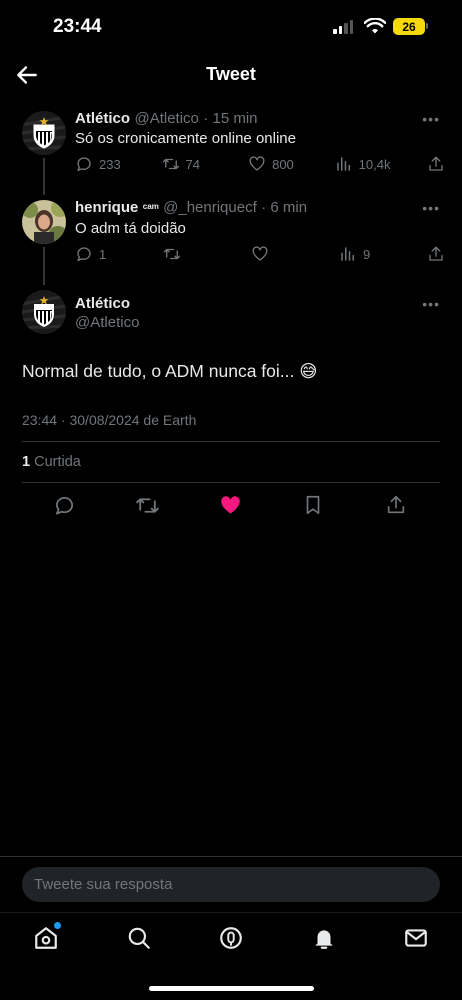 The height and width of the screenshot is (1000, 462). I want to click on reply-button: 1, so click(100, 254).